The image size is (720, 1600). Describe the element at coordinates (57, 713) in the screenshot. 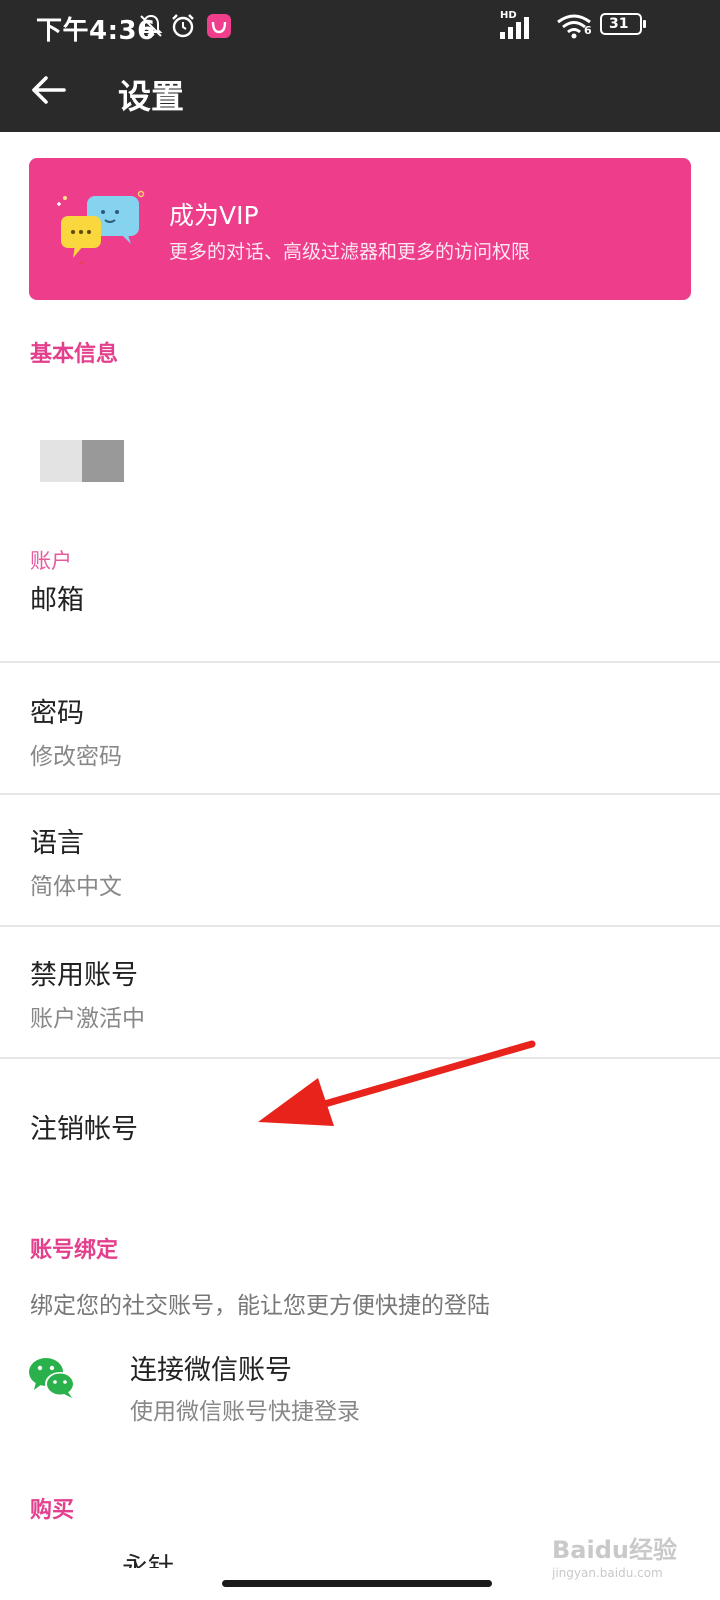

I see `password-title: 密码` at that location.